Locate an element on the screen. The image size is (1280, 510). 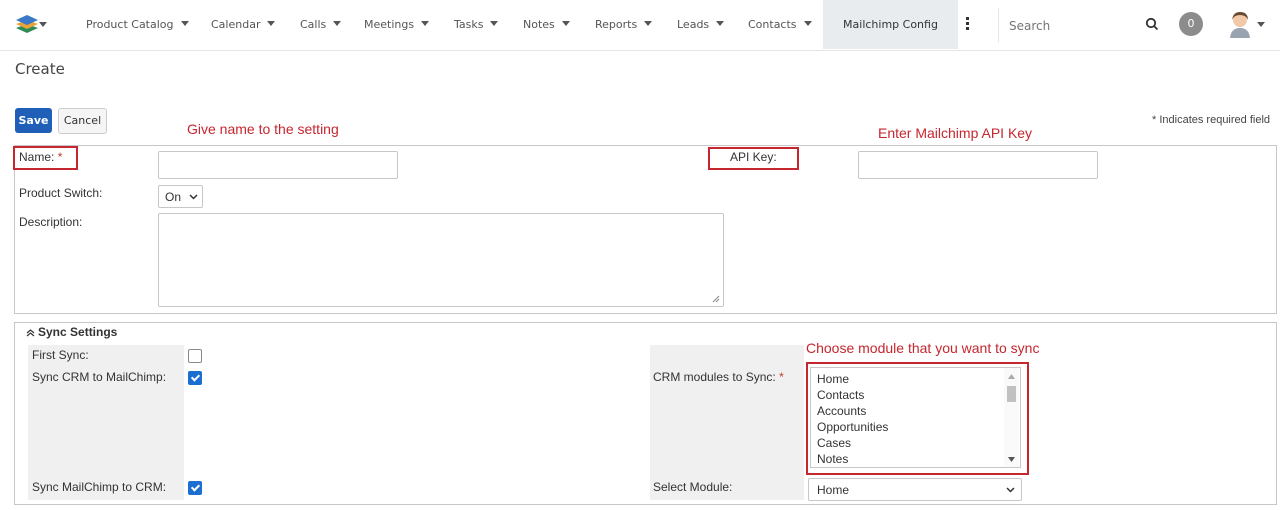
more-vertical-icon is located at coordinates (968, 24).